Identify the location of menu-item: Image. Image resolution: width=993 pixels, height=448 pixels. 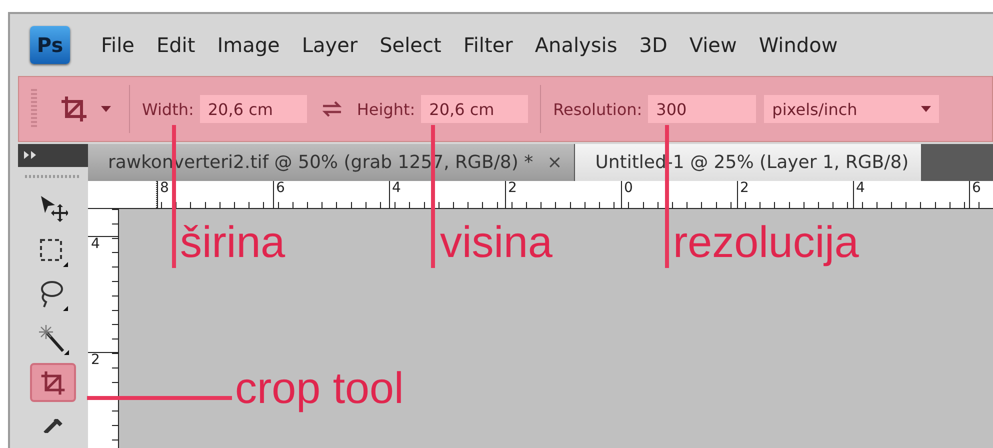
(248, 45).